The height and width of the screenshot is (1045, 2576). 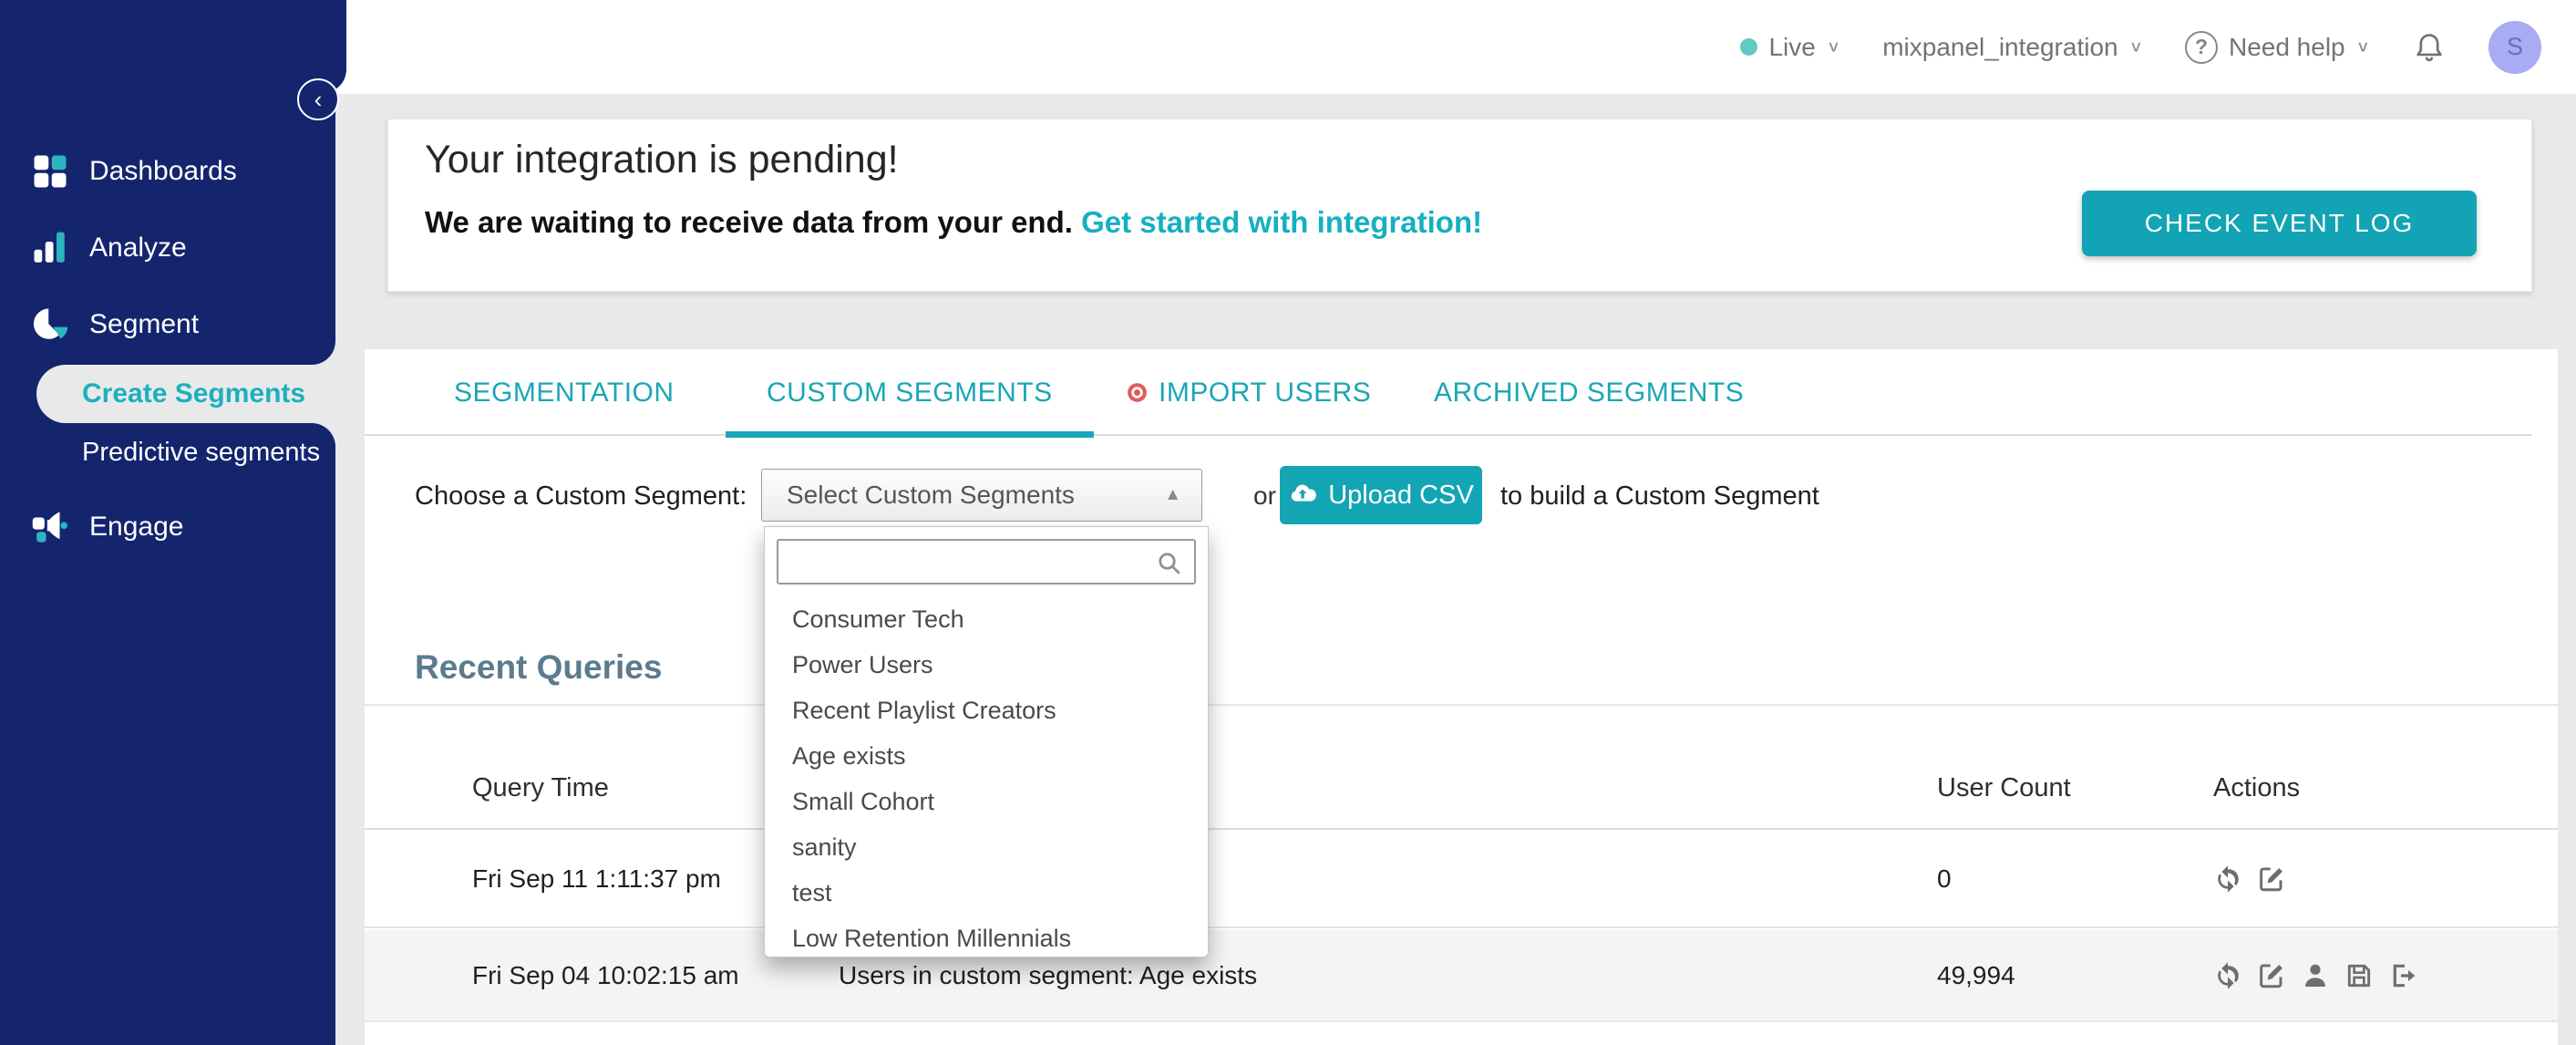 I want to click on segment-icon, so click(x=50, y=323).